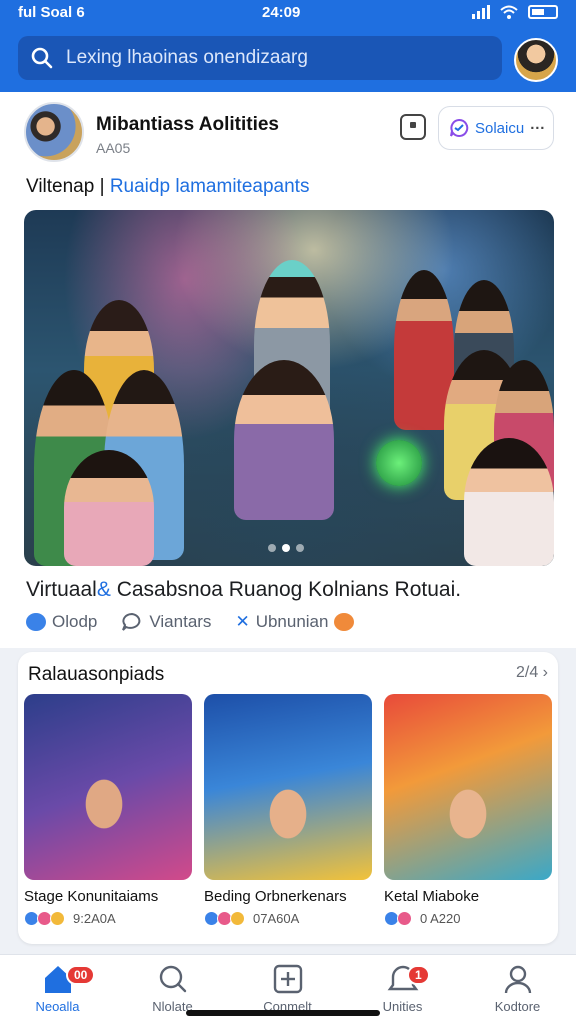 The image size is (576, 1024). Describe the element at coordinates (96, 674) in the screenshot. I see `recommendations-title: Ralauasonpiads` at that location.